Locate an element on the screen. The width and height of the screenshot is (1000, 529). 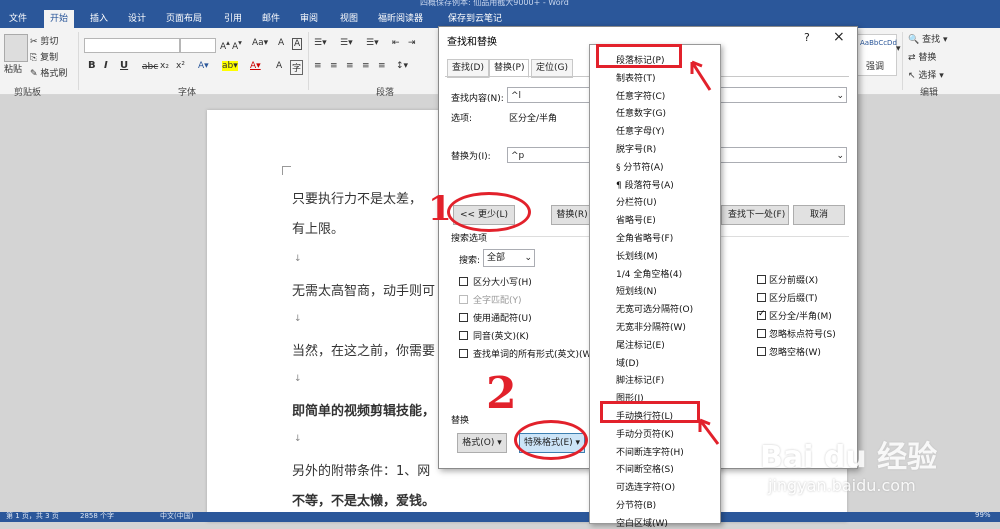
tab-insert: 插入 is located at coordinates (99, 19).